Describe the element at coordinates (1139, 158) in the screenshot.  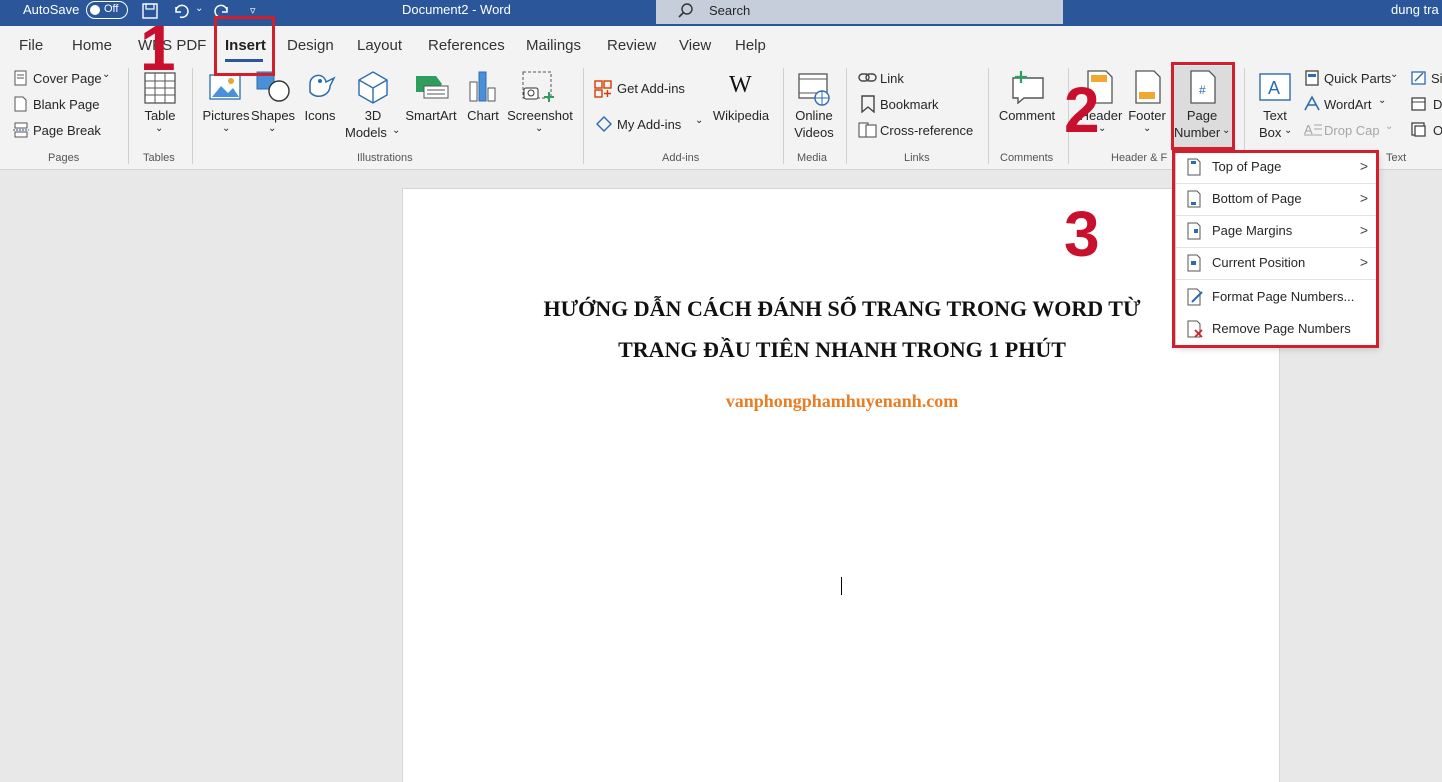
I see `group-label-header-footer: Header & F` at that location.